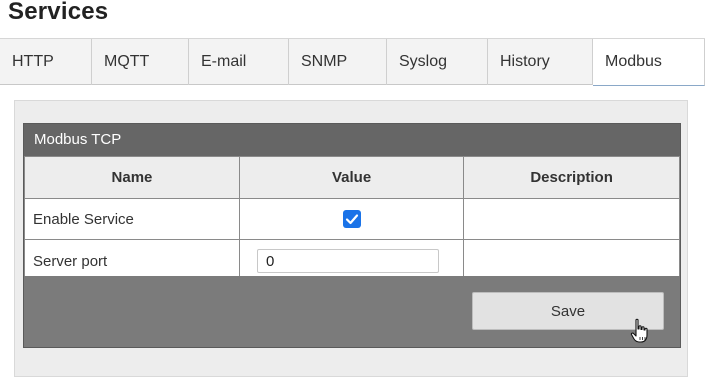 Image resolution: width=705 pixels, height=379 pixels. Describe the element at coordinates (571, 177) in the screenshot. I see `column-header-description: Description` at that location.